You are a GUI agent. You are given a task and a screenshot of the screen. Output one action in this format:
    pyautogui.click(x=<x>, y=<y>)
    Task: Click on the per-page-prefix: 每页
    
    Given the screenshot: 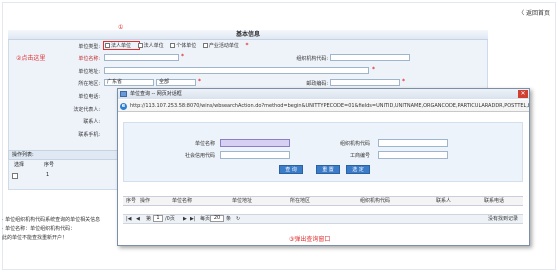 What is the action you would take?
    pyautogui.click(x=205, y=219)
    